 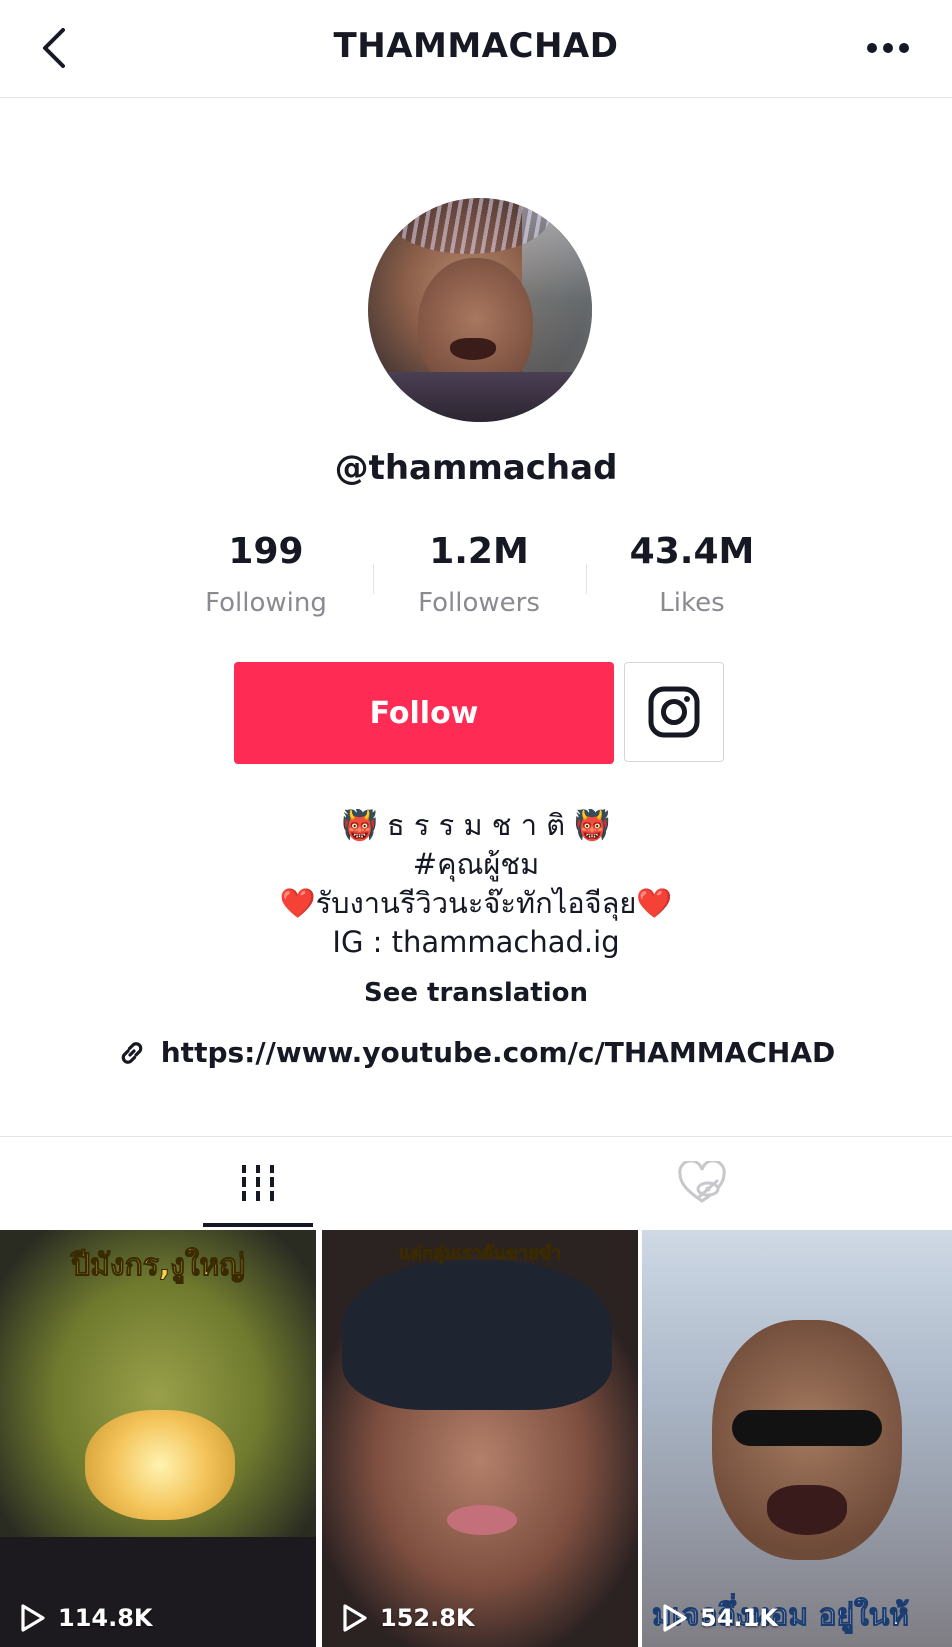 What do you see at coordinates (427, 1618) in the screenshot?
I see `video-views-text: 152.8K` at bounding box center [427, 1618].